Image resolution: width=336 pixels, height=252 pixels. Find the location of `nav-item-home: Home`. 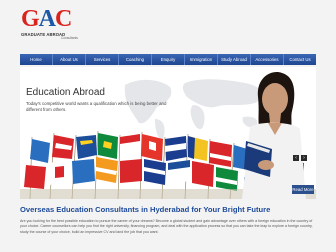

nav-item-home: Home is located at coordinates (36, 59).